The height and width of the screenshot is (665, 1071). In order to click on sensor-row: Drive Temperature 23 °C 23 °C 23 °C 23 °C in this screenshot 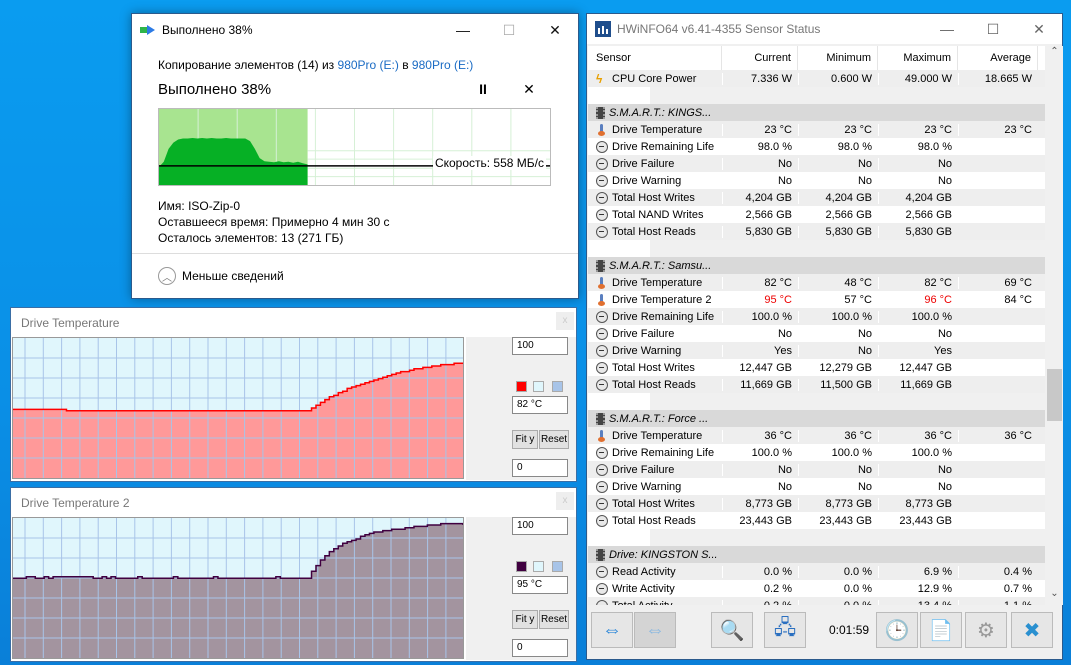, I will do `click(816, 129)`.